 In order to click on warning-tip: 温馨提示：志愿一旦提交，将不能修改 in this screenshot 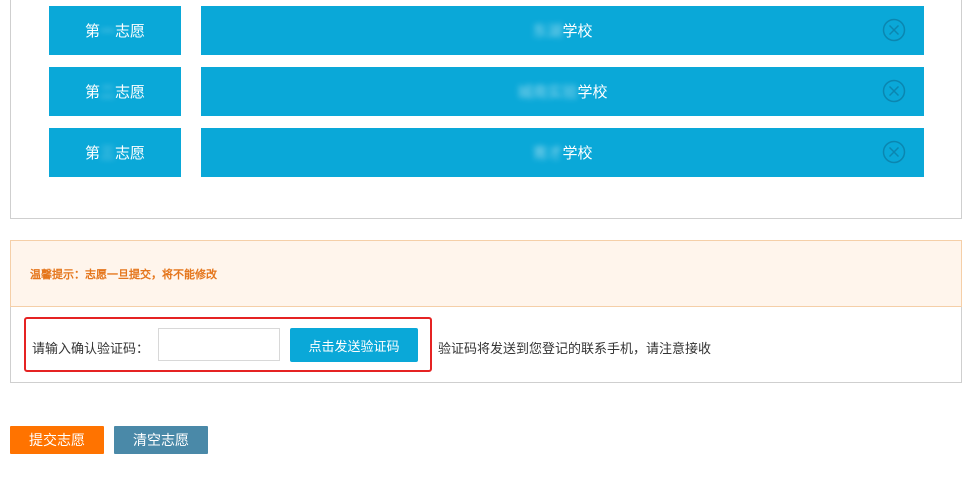, I will do `click(486, 273)`.